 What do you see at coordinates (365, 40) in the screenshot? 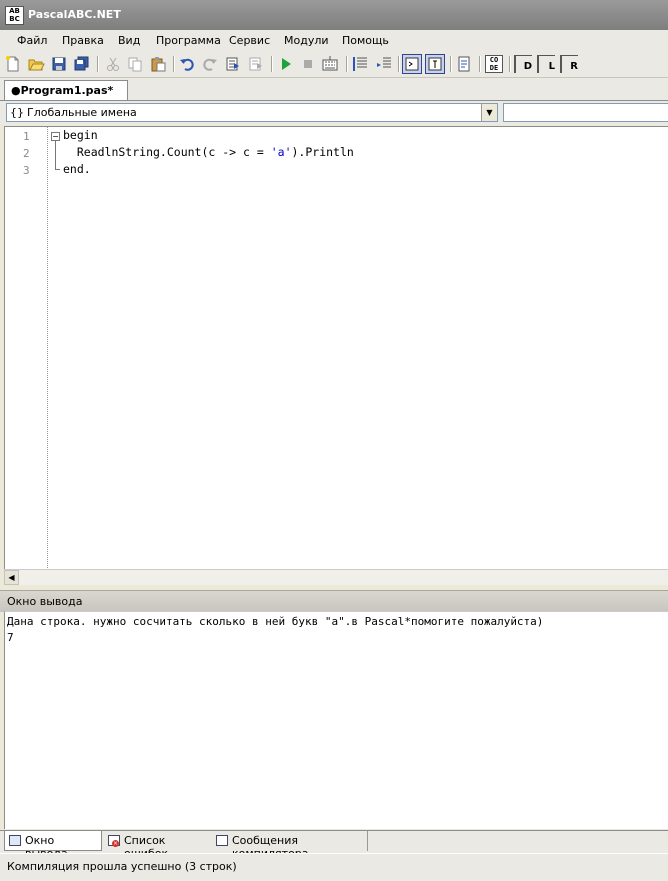
I see `menu-help: Помощь` at bounding box center [365, 40].